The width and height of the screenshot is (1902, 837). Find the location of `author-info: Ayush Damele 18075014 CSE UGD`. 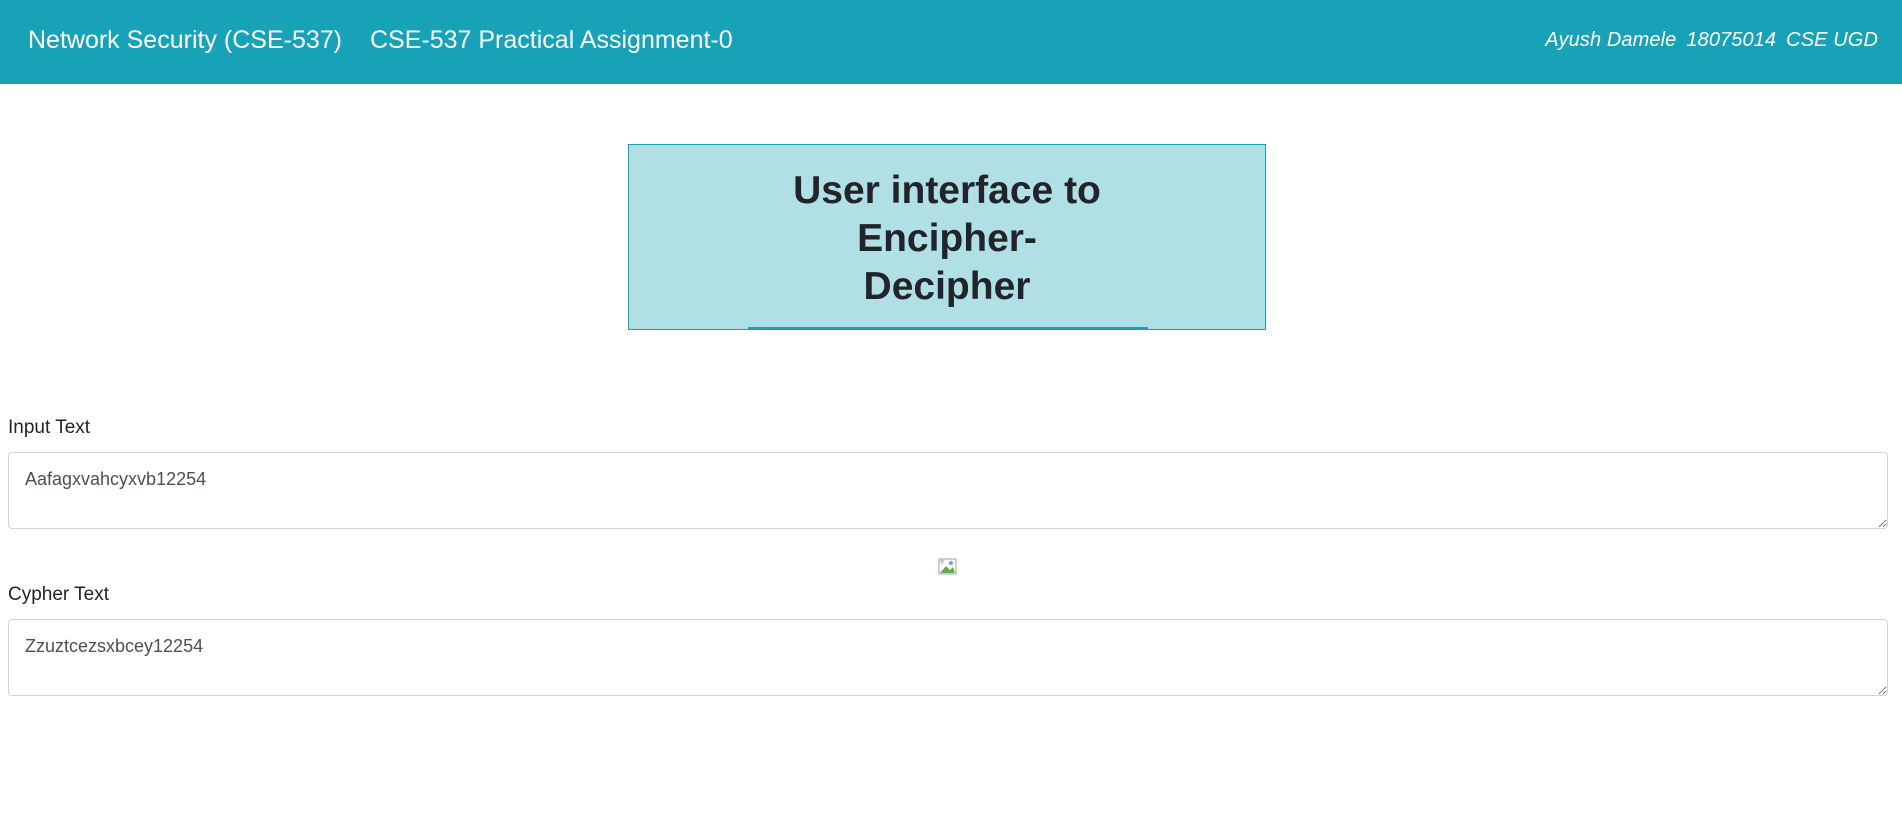

author-info: Ayush Damele 18075014 CSE UGD is located at coordinates (1711, 40).